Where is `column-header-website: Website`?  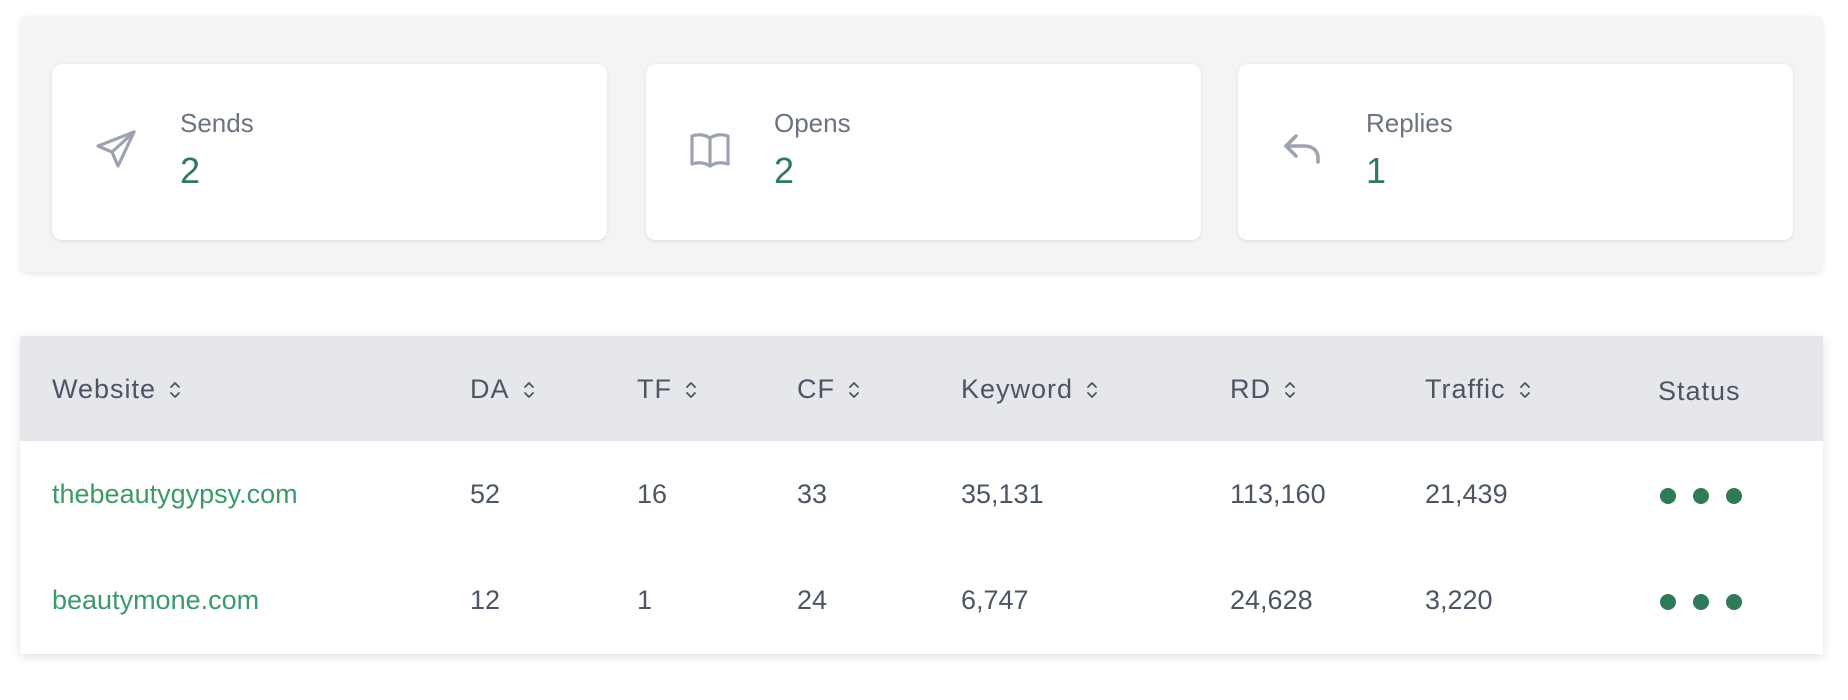 column-header-website: Website is located at coordinates (117, 389).